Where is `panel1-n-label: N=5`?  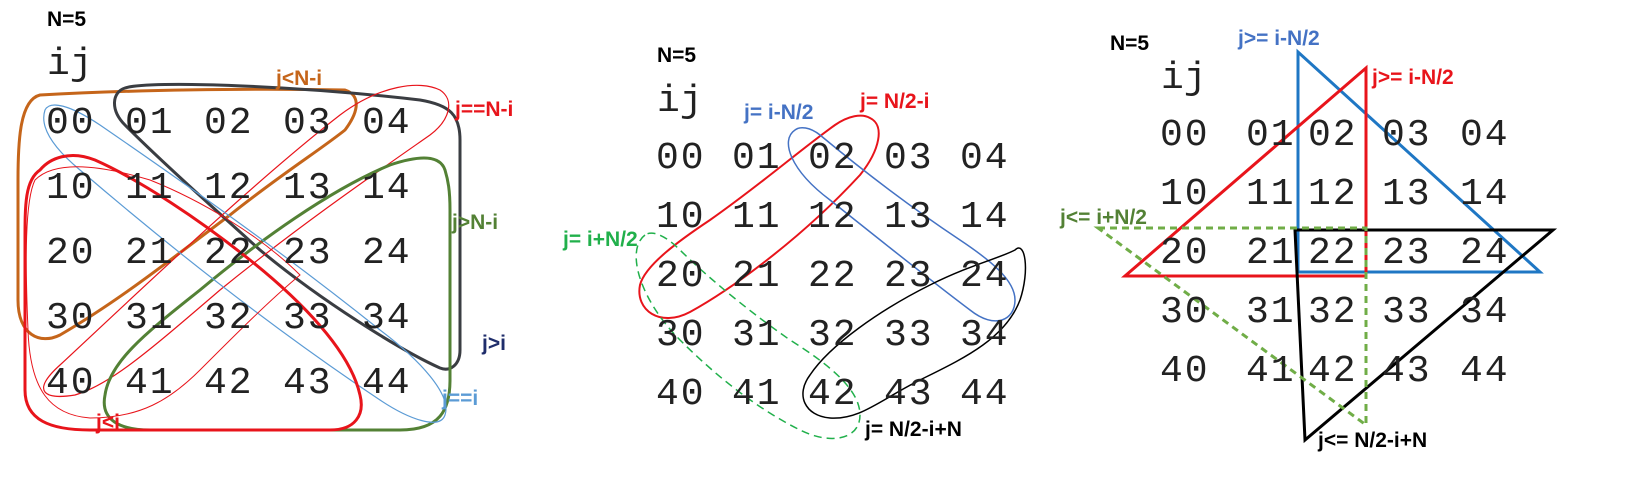
panel1-n-label: N=5 is located at coordinates (67, 19).